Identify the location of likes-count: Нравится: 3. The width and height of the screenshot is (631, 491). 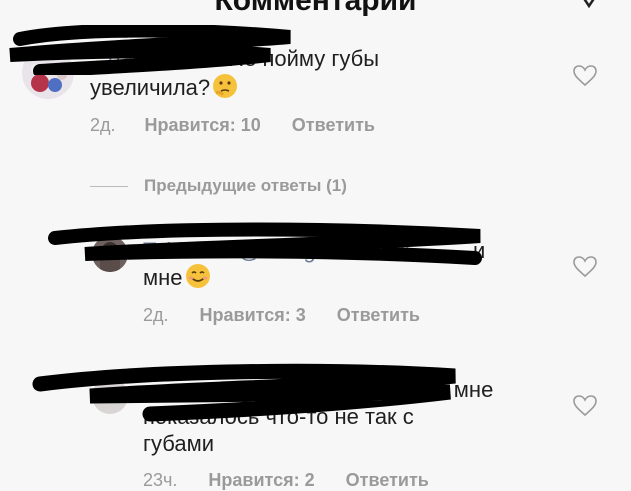
(253, 315).